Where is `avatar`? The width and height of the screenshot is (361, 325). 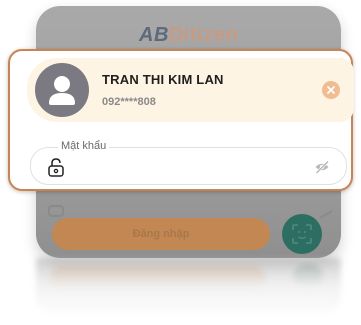 avatar is located at coordinates (62, 90).